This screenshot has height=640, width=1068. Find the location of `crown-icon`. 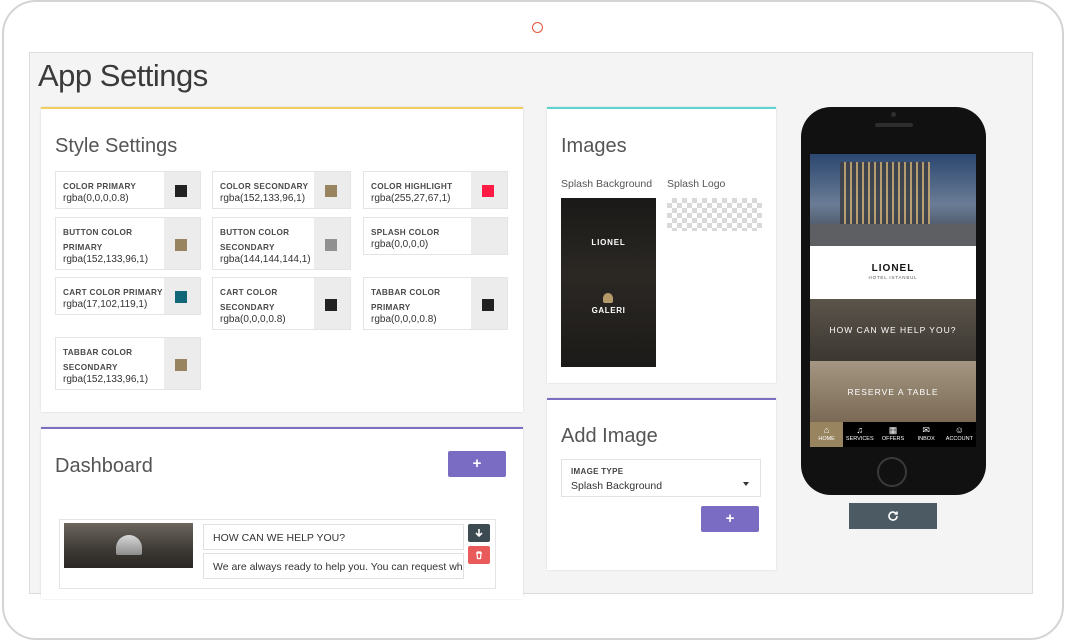

crown-icon is located at coordinates (608, 298).